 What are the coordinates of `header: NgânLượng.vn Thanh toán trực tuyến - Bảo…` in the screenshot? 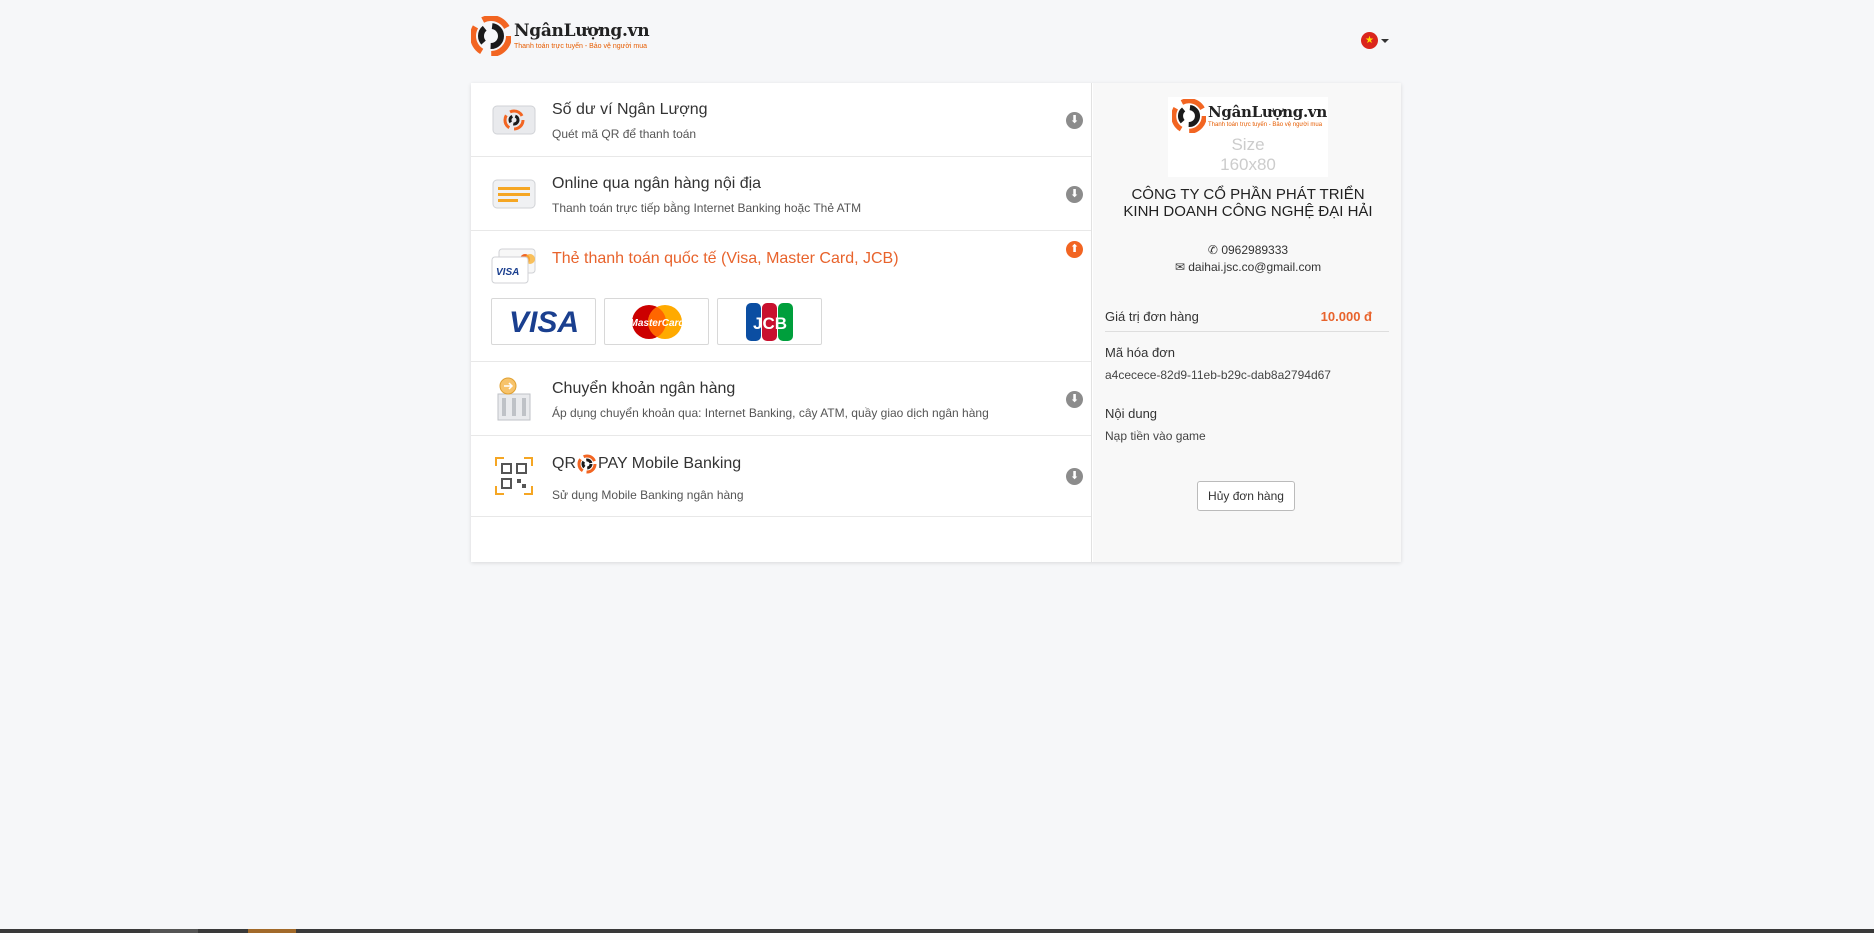 It's located at (936, 39).